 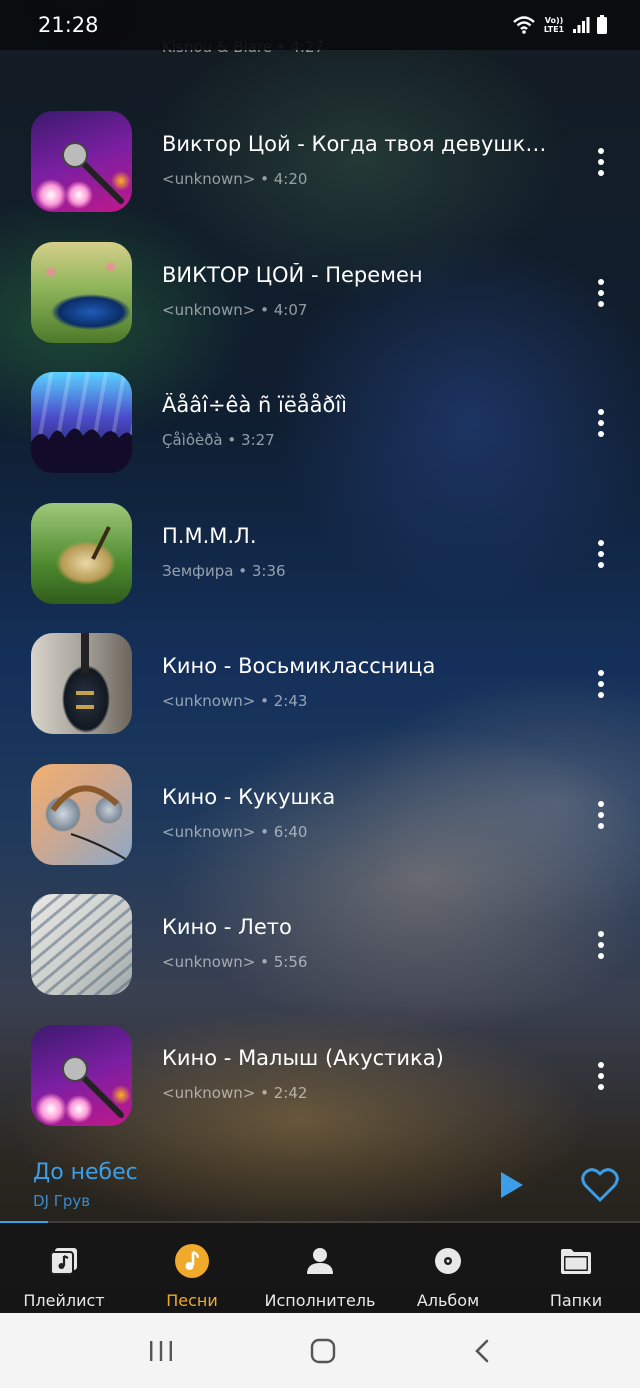 I want to click on tab-artist: Исполнитель, so click(x=320, y=1268).